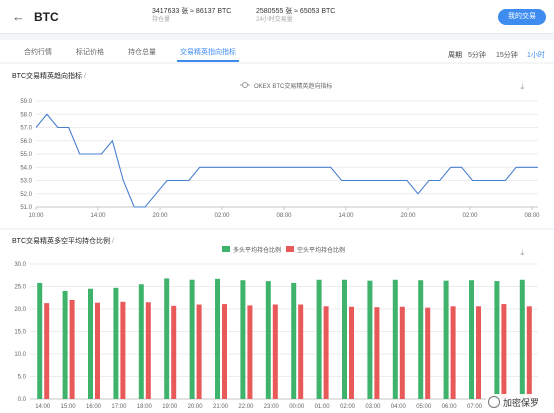 The height and width of the screenshot is (413, 554). I want to click on x-tick-label: 15:00, so click(69, 407).